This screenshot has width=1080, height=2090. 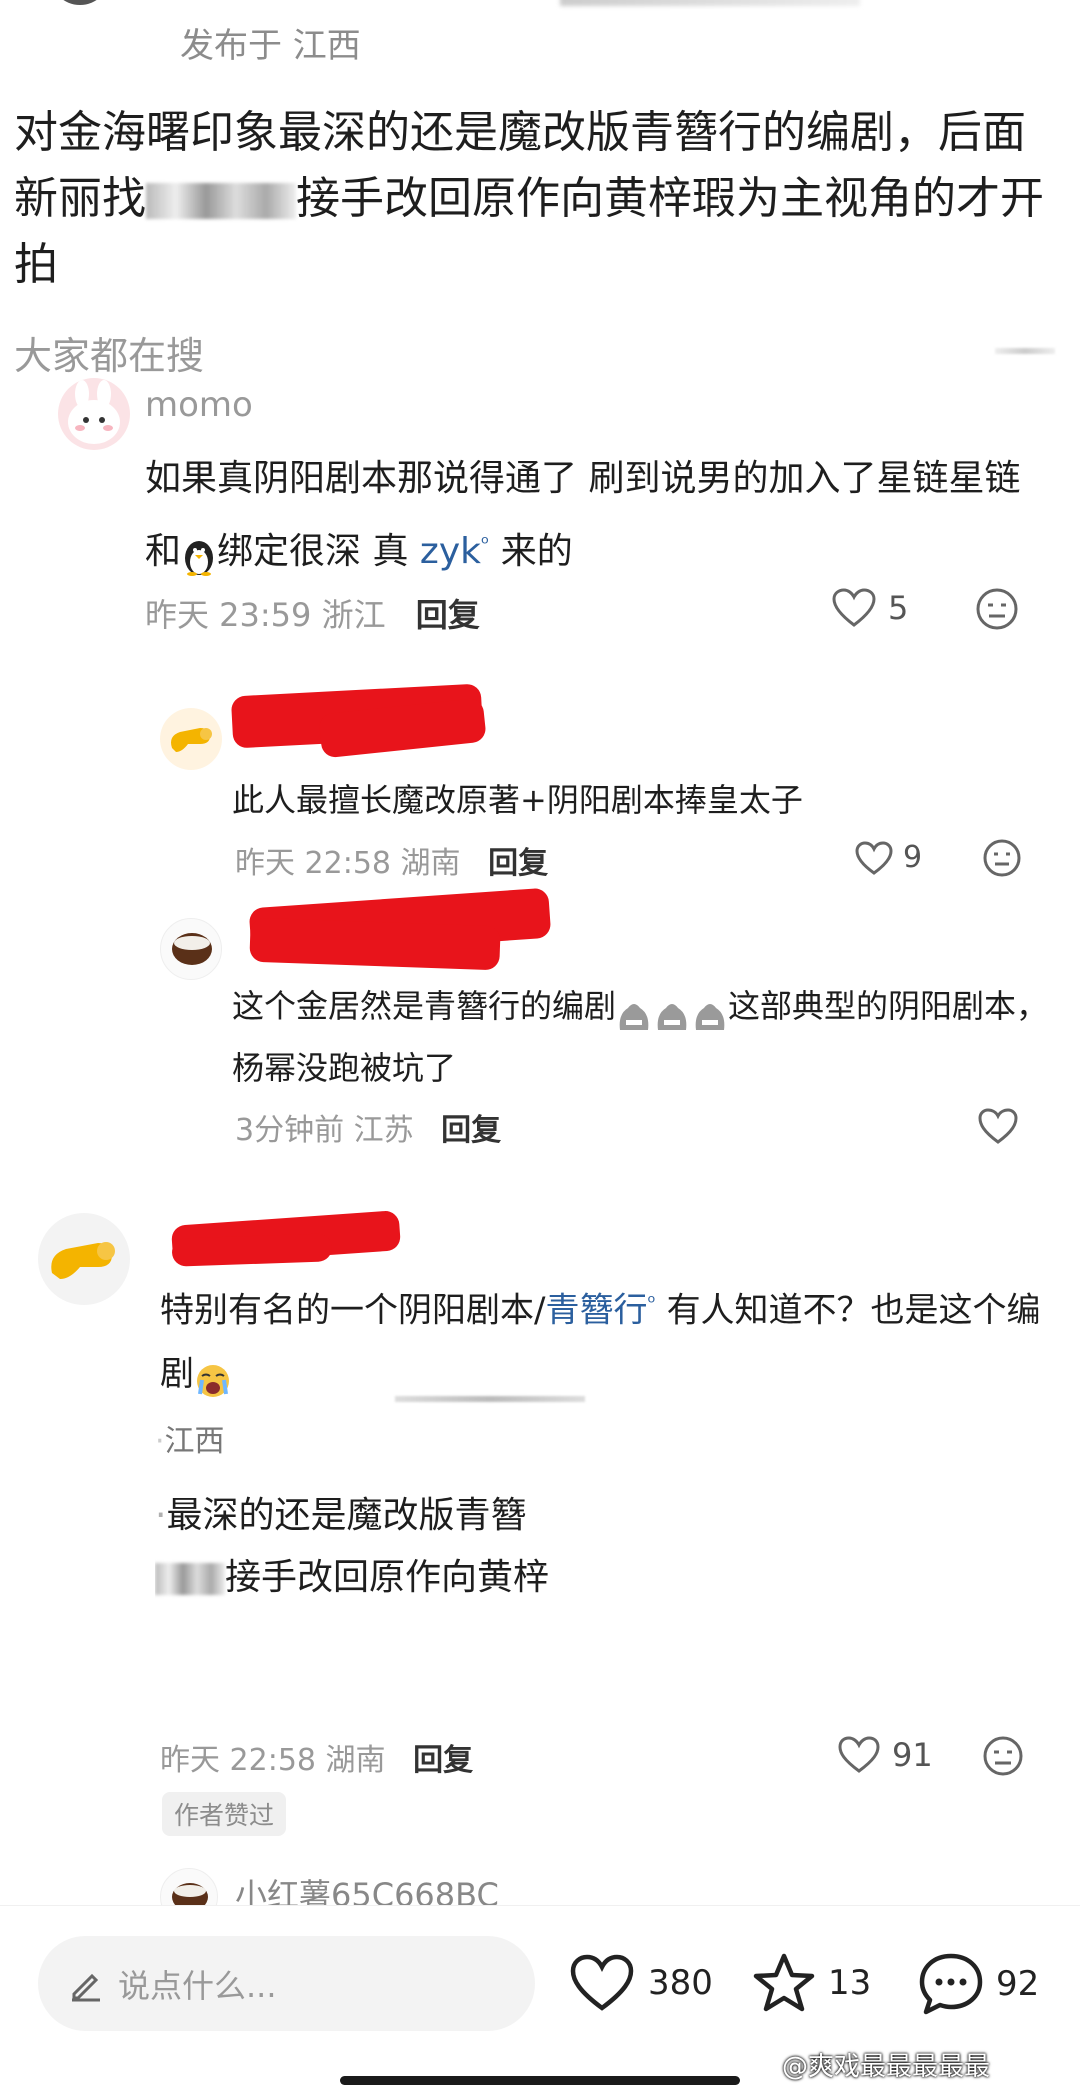 What do you see at coordinates (324, 1130) in the screenshot?
I see `reply-2-time: 3分钟前 江苏` at bounding box center [324, 1130].